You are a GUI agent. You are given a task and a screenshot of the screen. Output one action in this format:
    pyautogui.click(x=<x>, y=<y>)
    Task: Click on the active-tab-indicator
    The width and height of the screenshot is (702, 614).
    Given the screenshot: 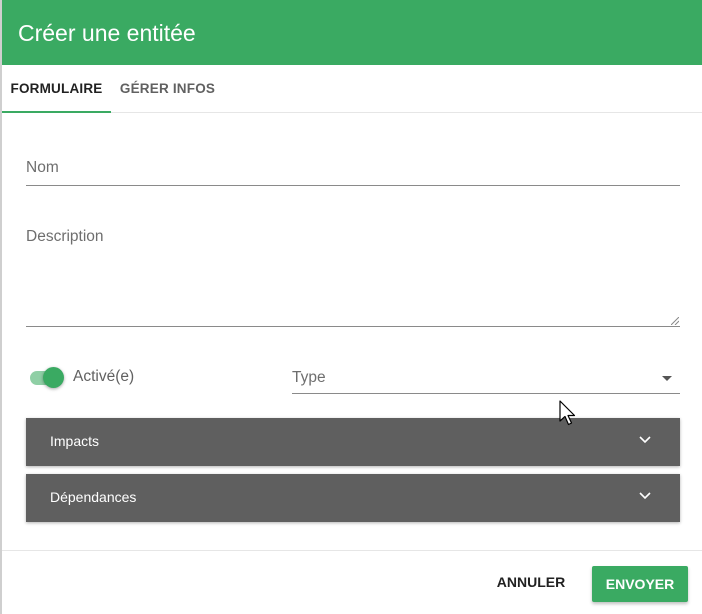 What is the action you would take?
    pyautogui.click(x=56, y=112)
    